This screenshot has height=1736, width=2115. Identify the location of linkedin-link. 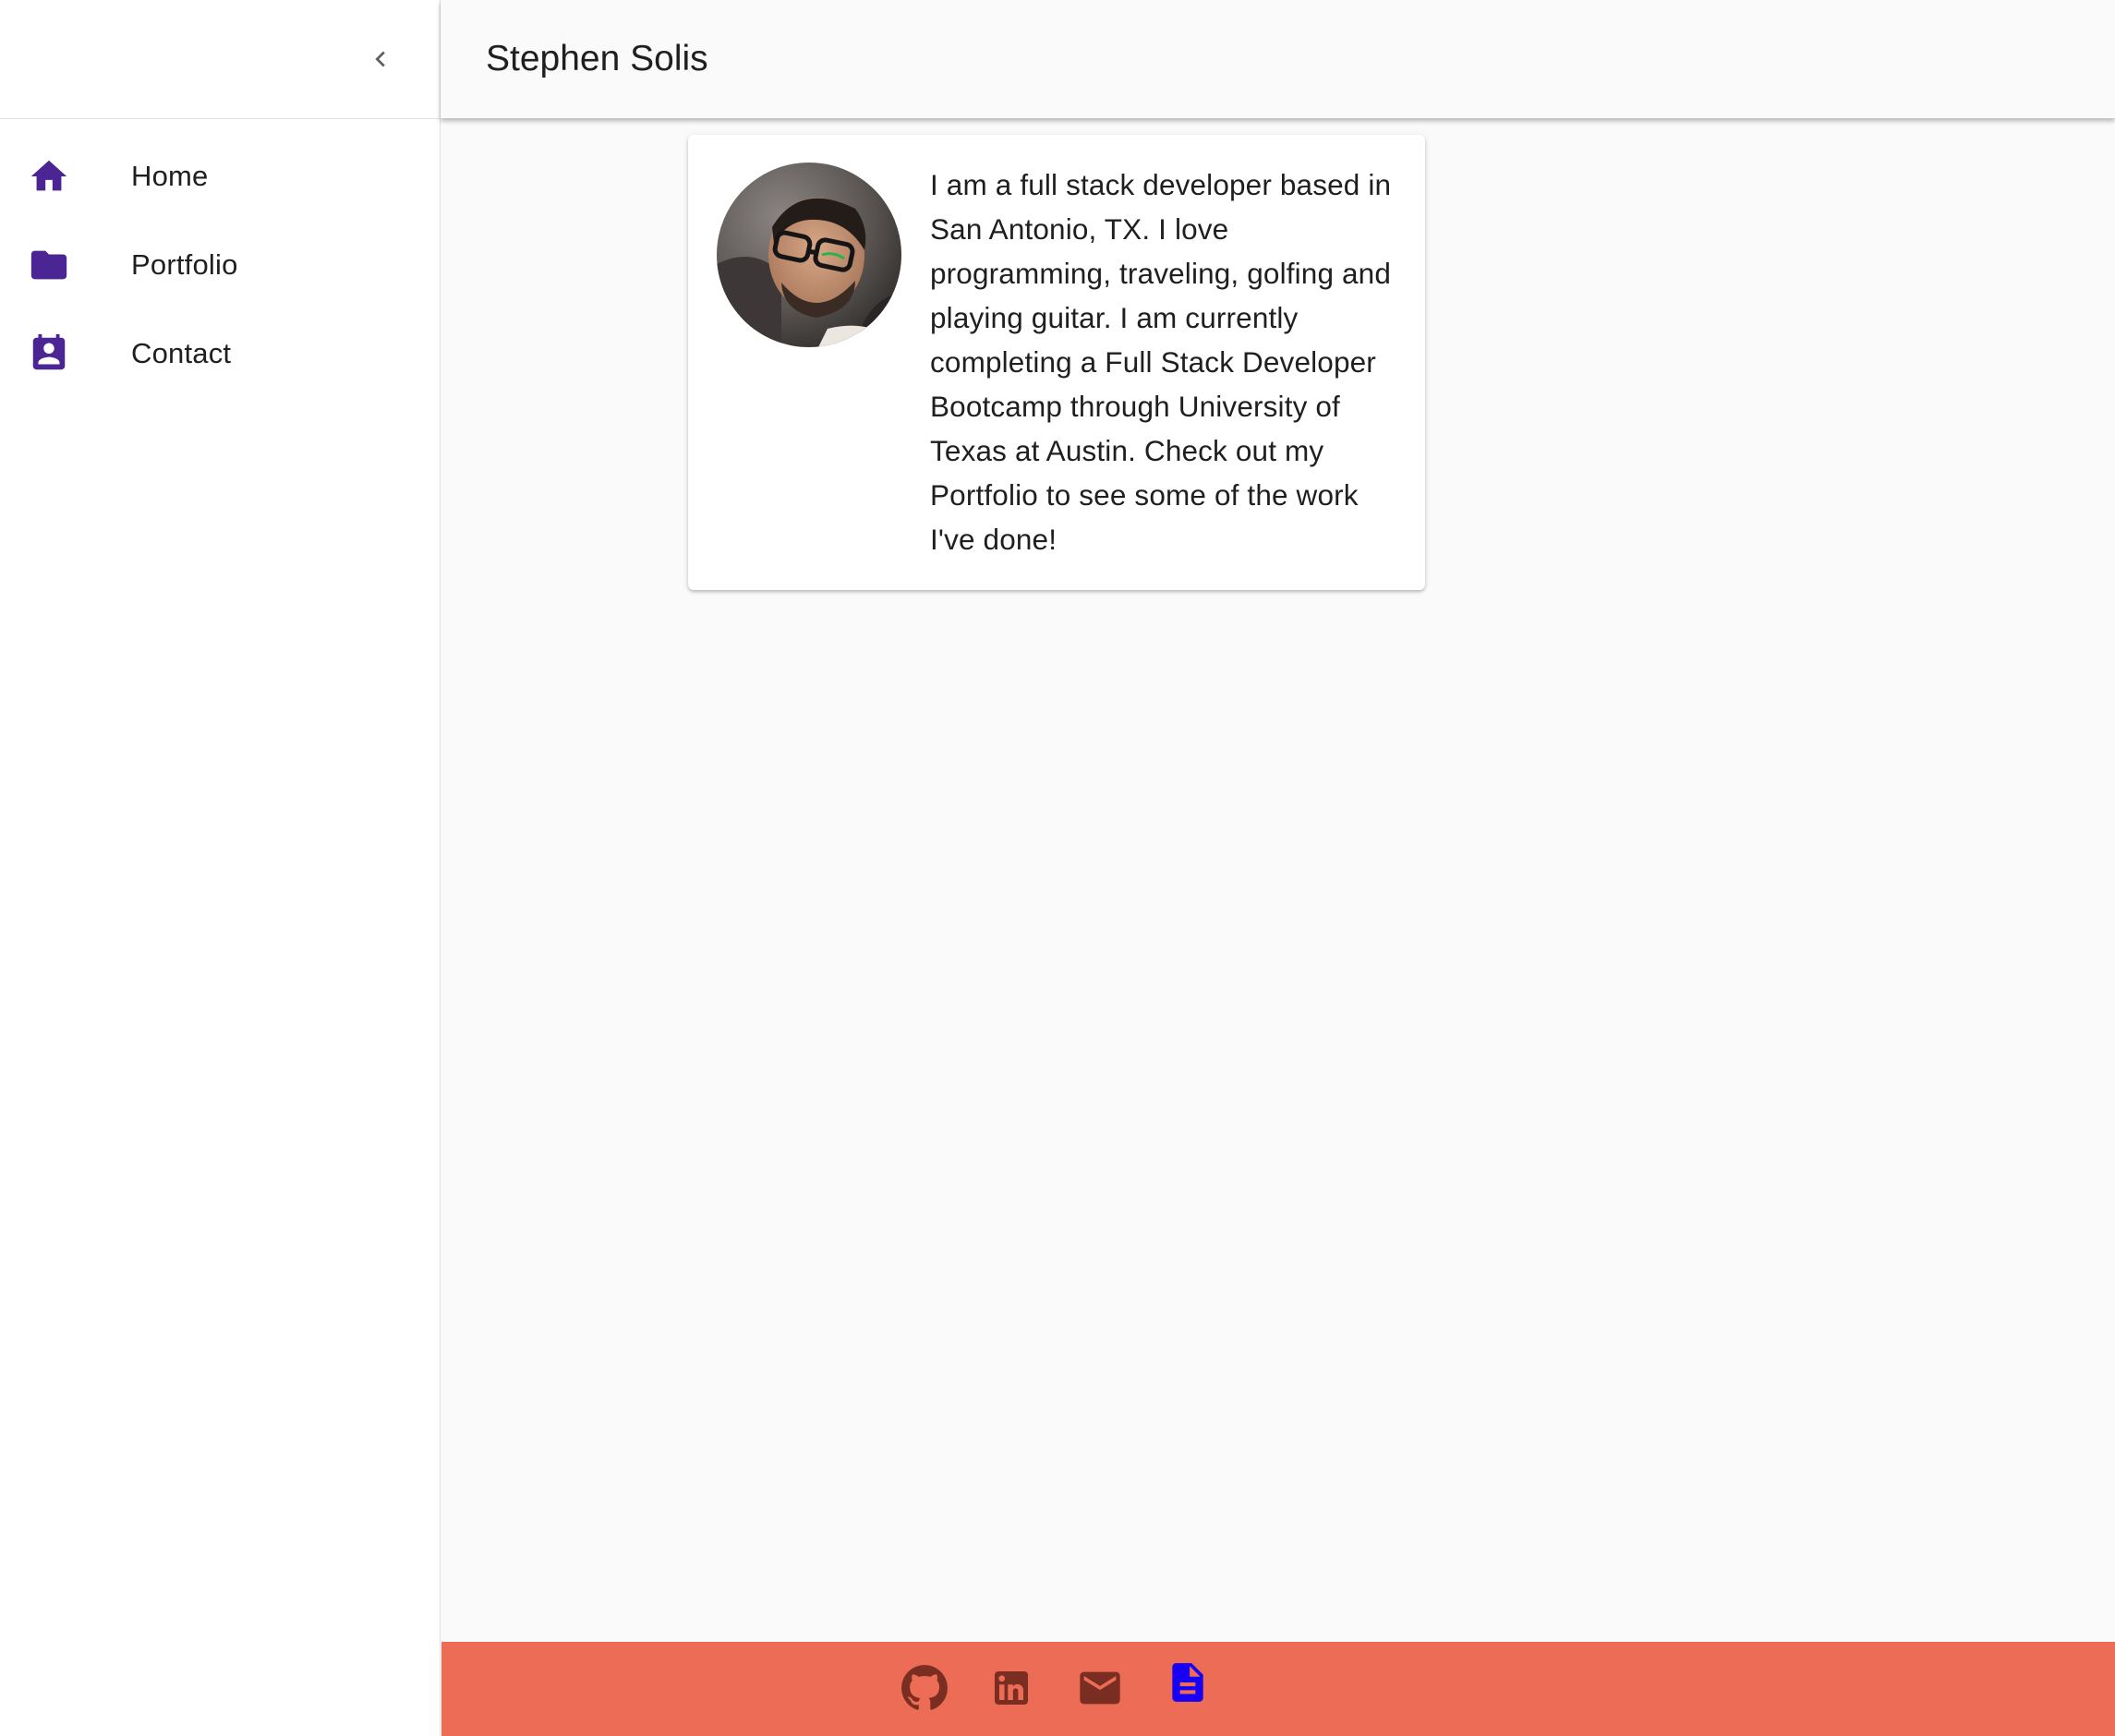
(1011, 1688).